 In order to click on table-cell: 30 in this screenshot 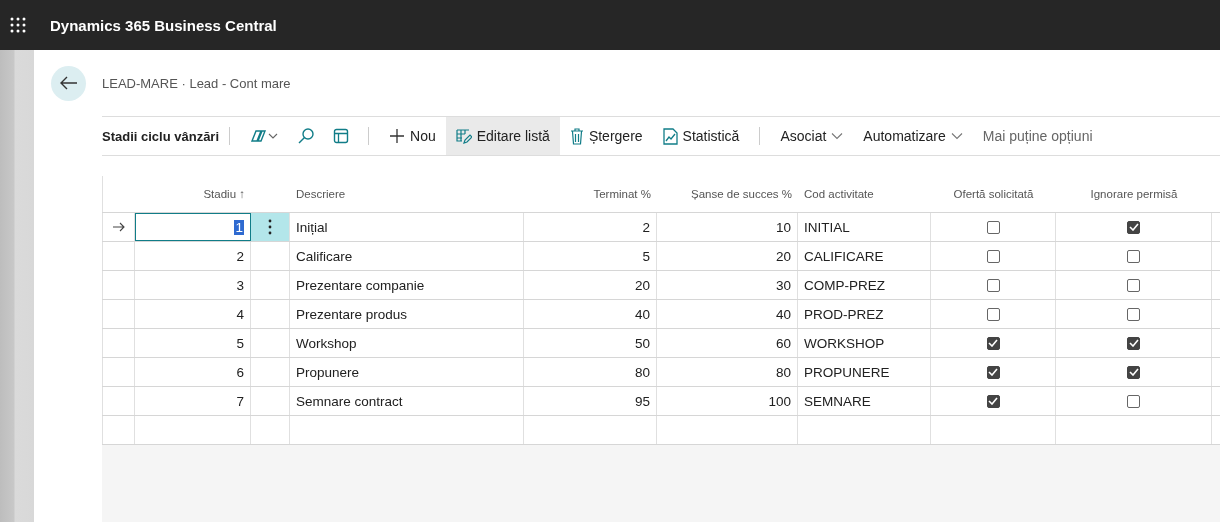, I will do `click(727, 285)`.